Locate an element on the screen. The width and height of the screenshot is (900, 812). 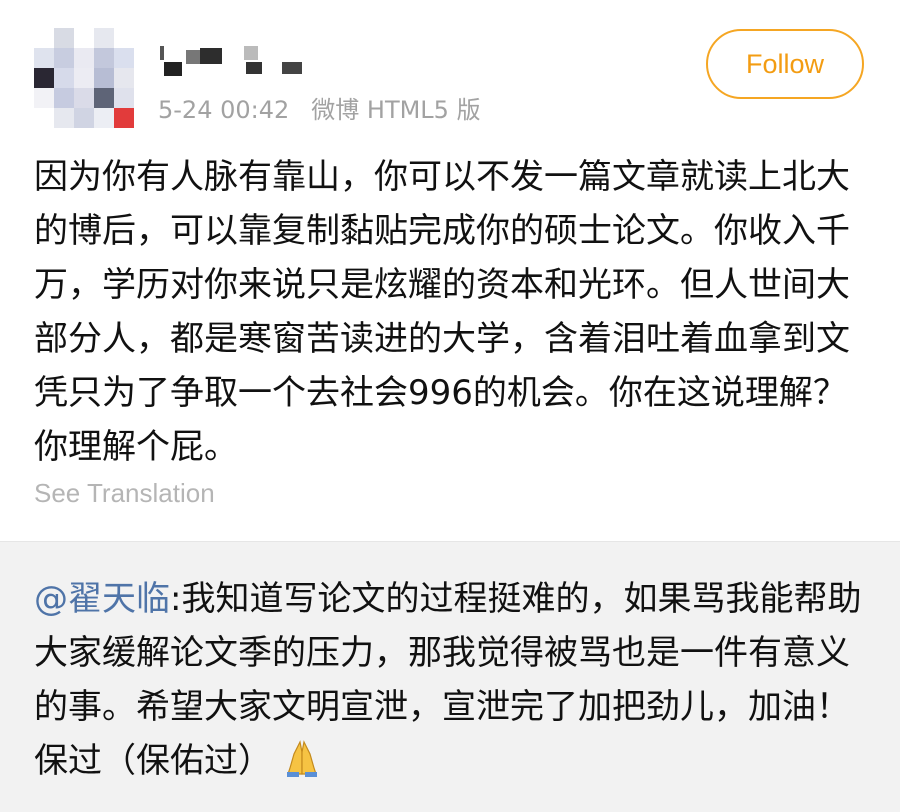
folded-hands-icon is located at coordinates (302, 766).